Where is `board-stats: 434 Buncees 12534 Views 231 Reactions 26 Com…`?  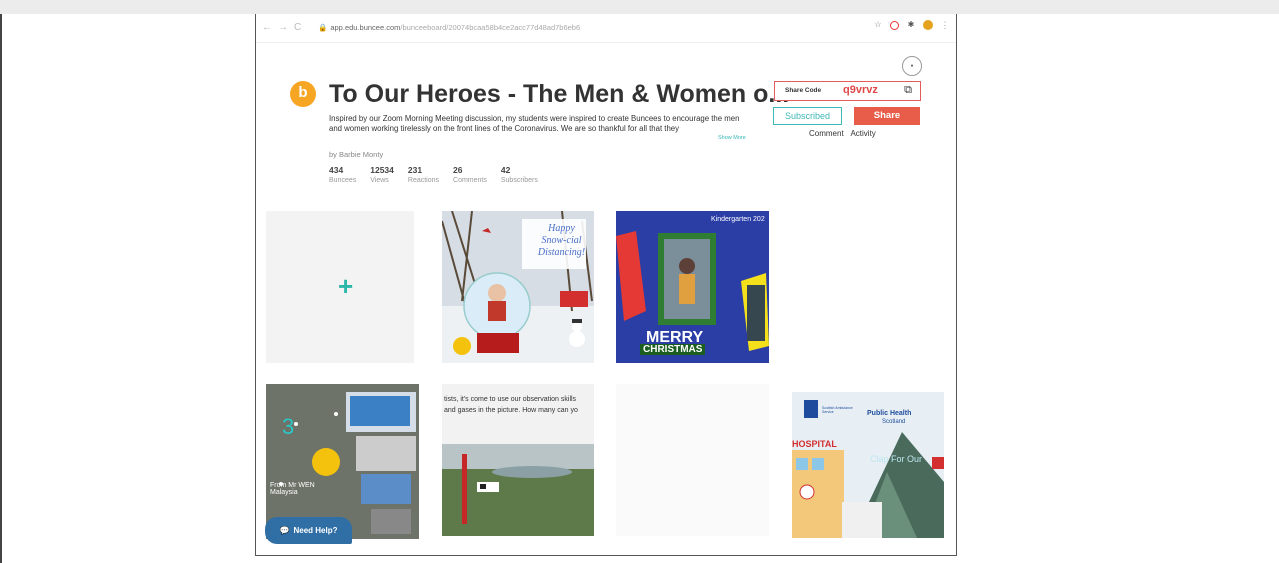
board-stats: 434 Buncees 12534 Views 231 Reactions 26 Com… is located at coordinates (440, 174).